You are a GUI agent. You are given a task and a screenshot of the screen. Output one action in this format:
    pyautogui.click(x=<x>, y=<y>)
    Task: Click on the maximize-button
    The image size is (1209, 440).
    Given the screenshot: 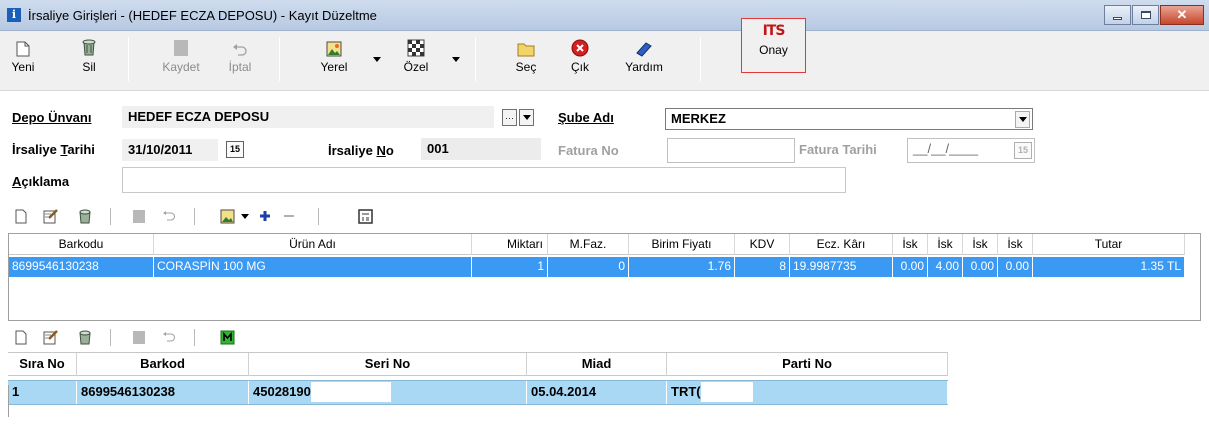 What is the action you would take?
    pyautogui.click(x=1145, y=15)
    